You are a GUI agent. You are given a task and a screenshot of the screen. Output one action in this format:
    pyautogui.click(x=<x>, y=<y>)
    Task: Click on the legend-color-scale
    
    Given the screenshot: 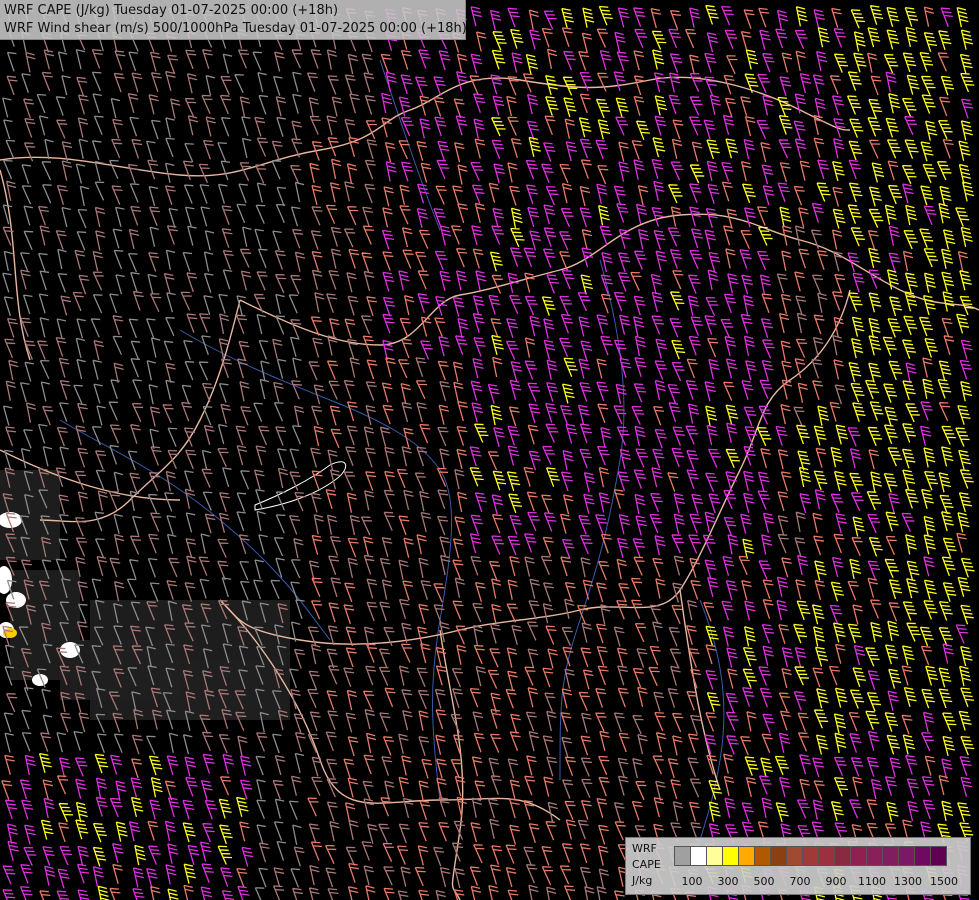 What is the action you would take?
    pyautogui.click(x=810, y=856)
    